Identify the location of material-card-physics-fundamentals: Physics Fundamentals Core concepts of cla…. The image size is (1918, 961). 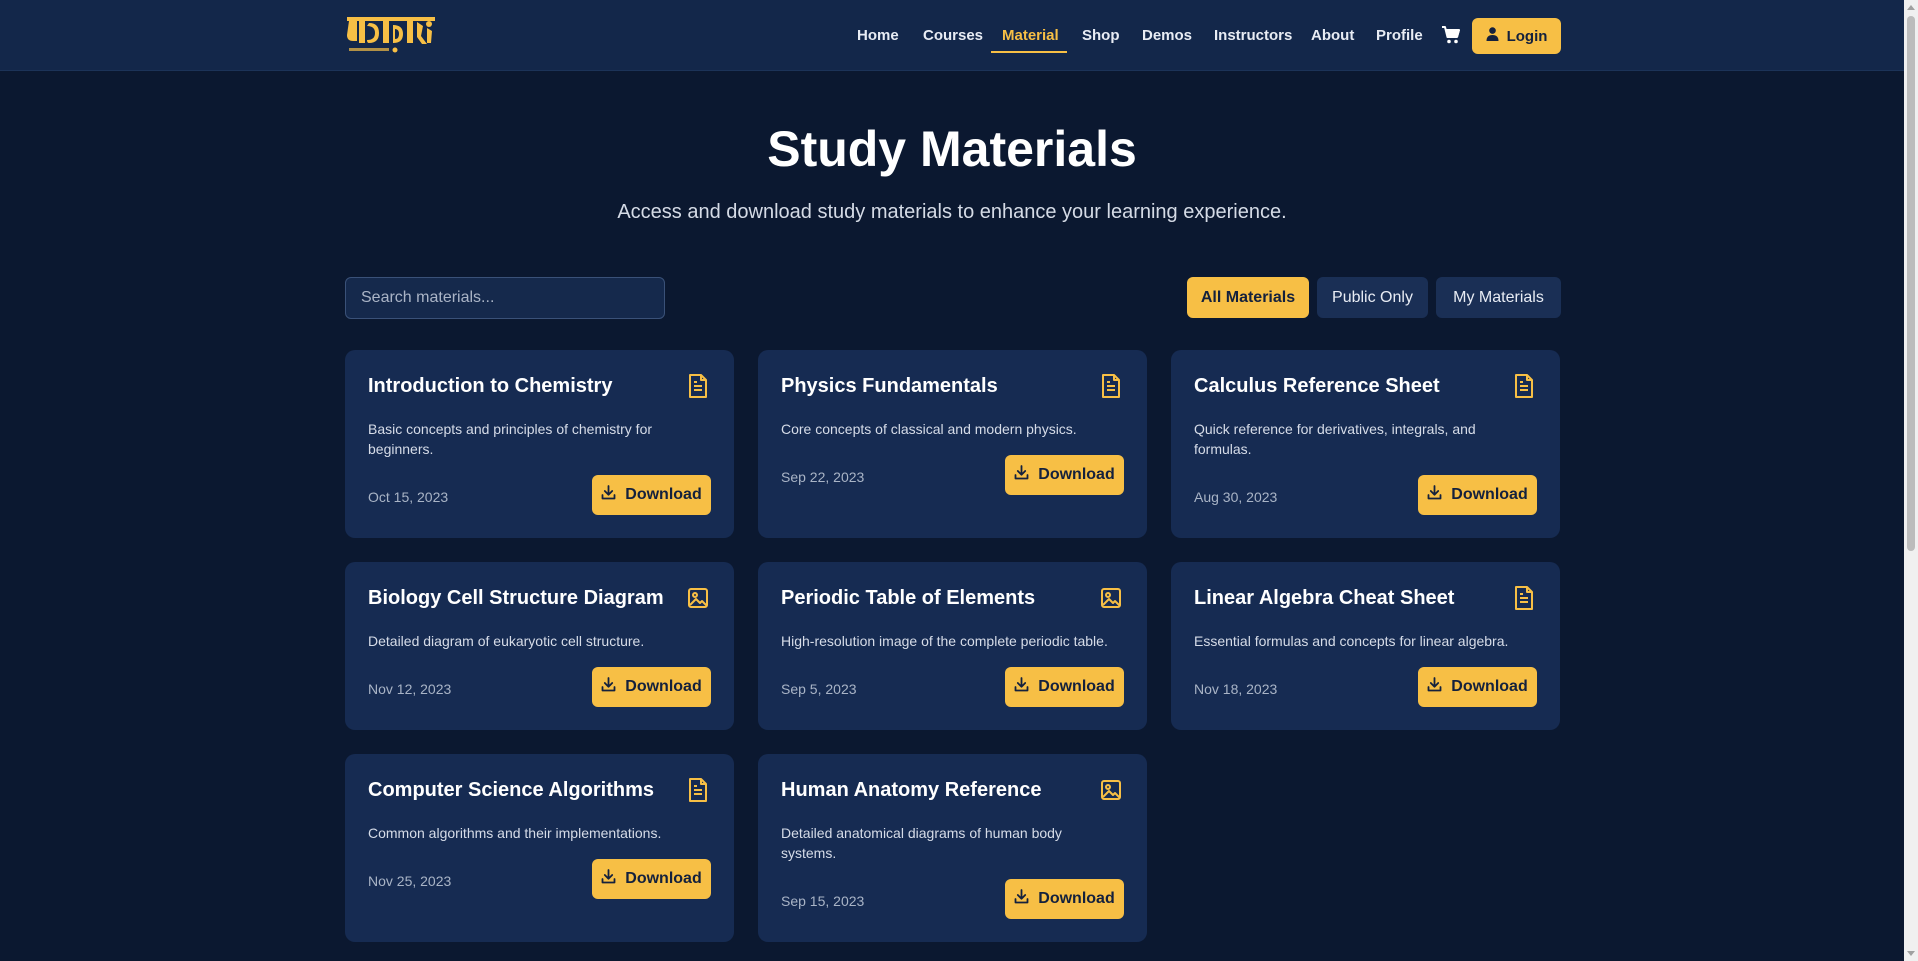
(952, 444).